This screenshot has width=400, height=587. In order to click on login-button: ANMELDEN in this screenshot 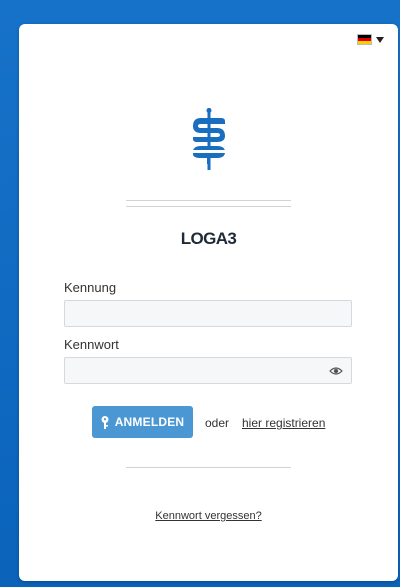, I will do `click(142, 422)`.